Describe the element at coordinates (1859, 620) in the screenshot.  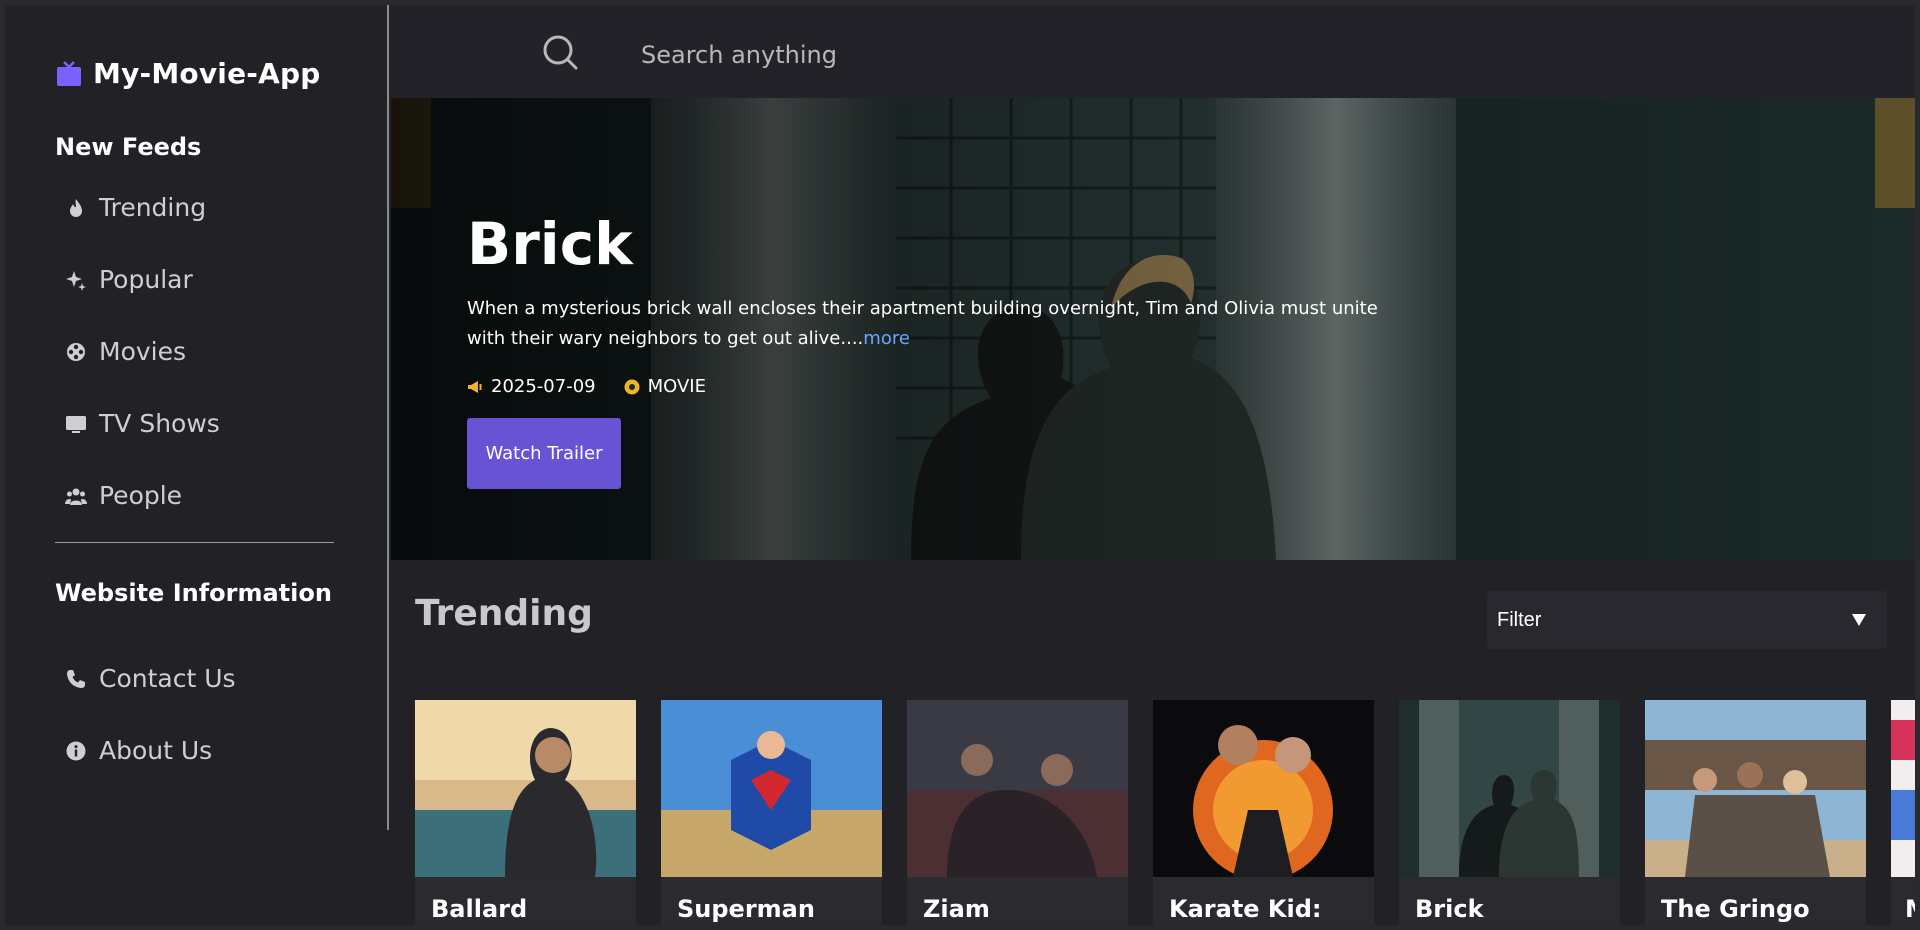
I see `triangle-down-icon` at that location.